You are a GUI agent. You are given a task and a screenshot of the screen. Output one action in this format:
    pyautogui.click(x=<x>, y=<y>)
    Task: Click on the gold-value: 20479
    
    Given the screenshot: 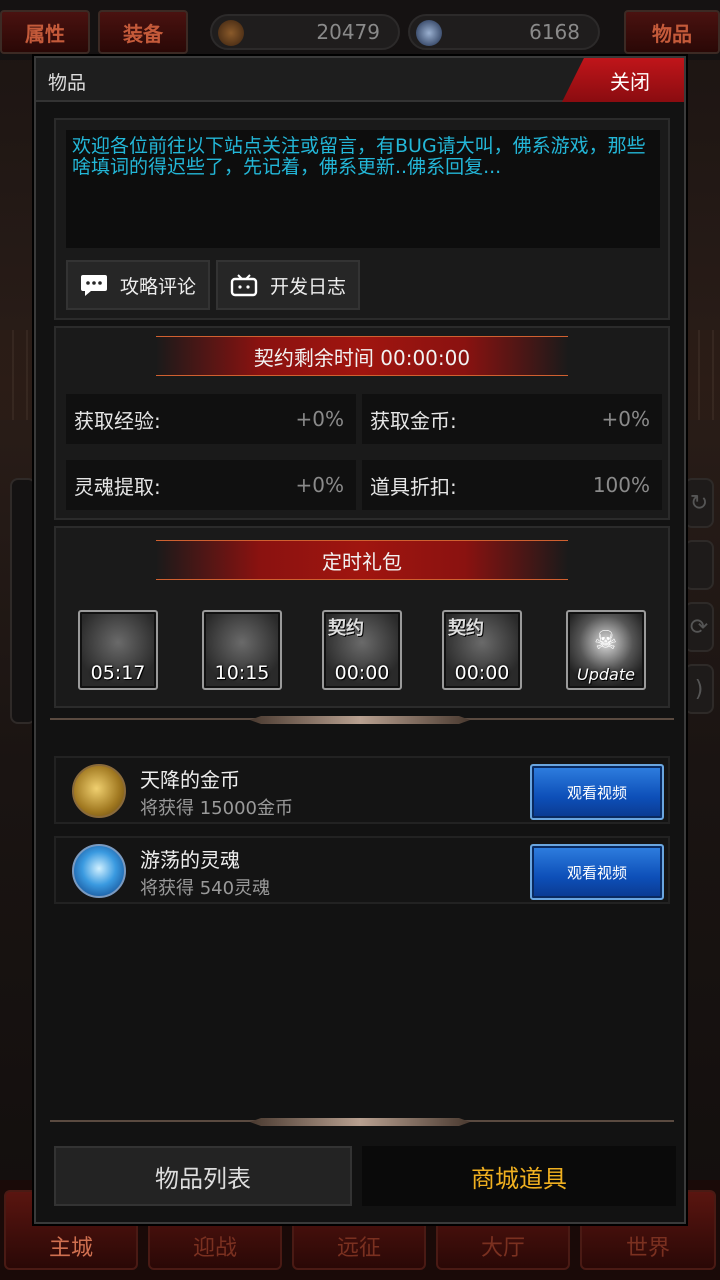 What is the action you would take?
    pyautogui.click(x=348, y=32)
    